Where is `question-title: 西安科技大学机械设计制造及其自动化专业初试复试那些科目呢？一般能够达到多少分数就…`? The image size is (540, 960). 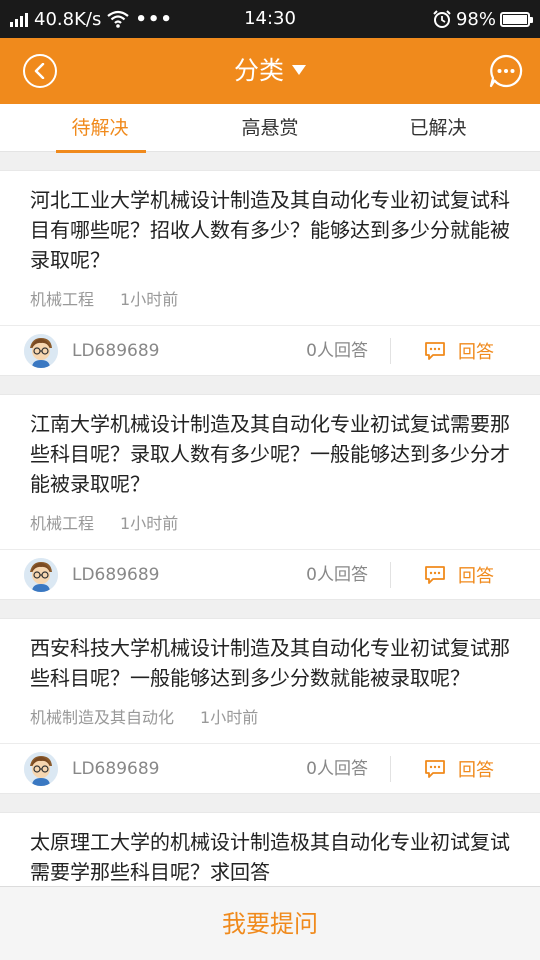 question-title: 西安科技大学机械设计制造及其自动化专业初试复试那些科目呢？一般能够达到多少分数就… is located at coordinates (270, 663).